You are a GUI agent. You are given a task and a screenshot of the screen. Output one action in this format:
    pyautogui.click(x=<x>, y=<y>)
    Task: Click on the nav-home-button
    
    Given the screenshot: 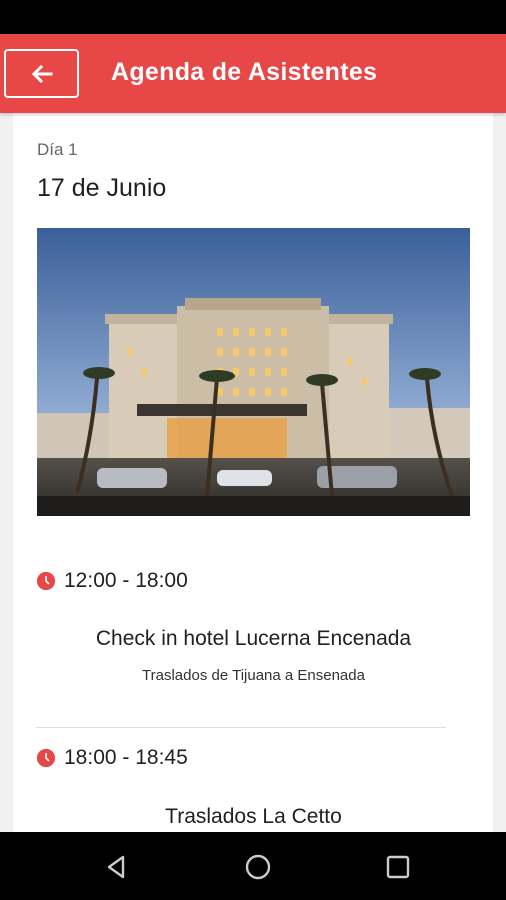 What is the action you would take?
    pyautogui.click(x=258, y=867)
    